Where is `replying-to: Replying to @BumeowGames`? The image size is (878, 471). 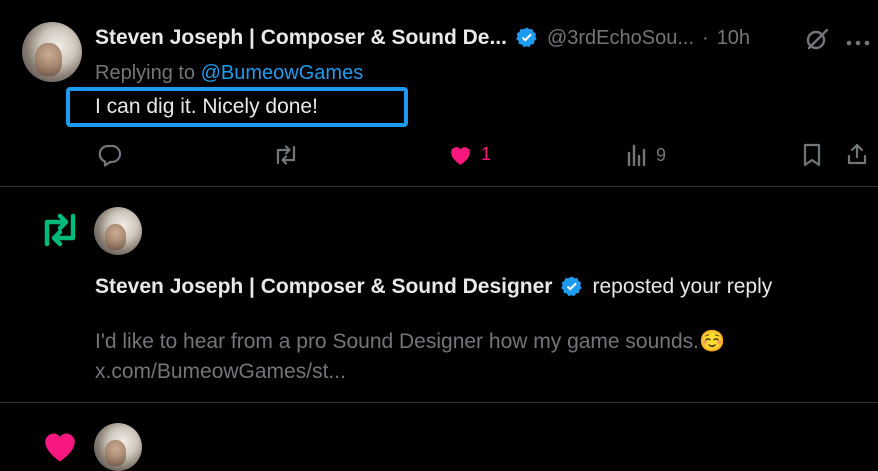 replying-to: Replying to @BumeowGames is located at coordinates (229, 73).